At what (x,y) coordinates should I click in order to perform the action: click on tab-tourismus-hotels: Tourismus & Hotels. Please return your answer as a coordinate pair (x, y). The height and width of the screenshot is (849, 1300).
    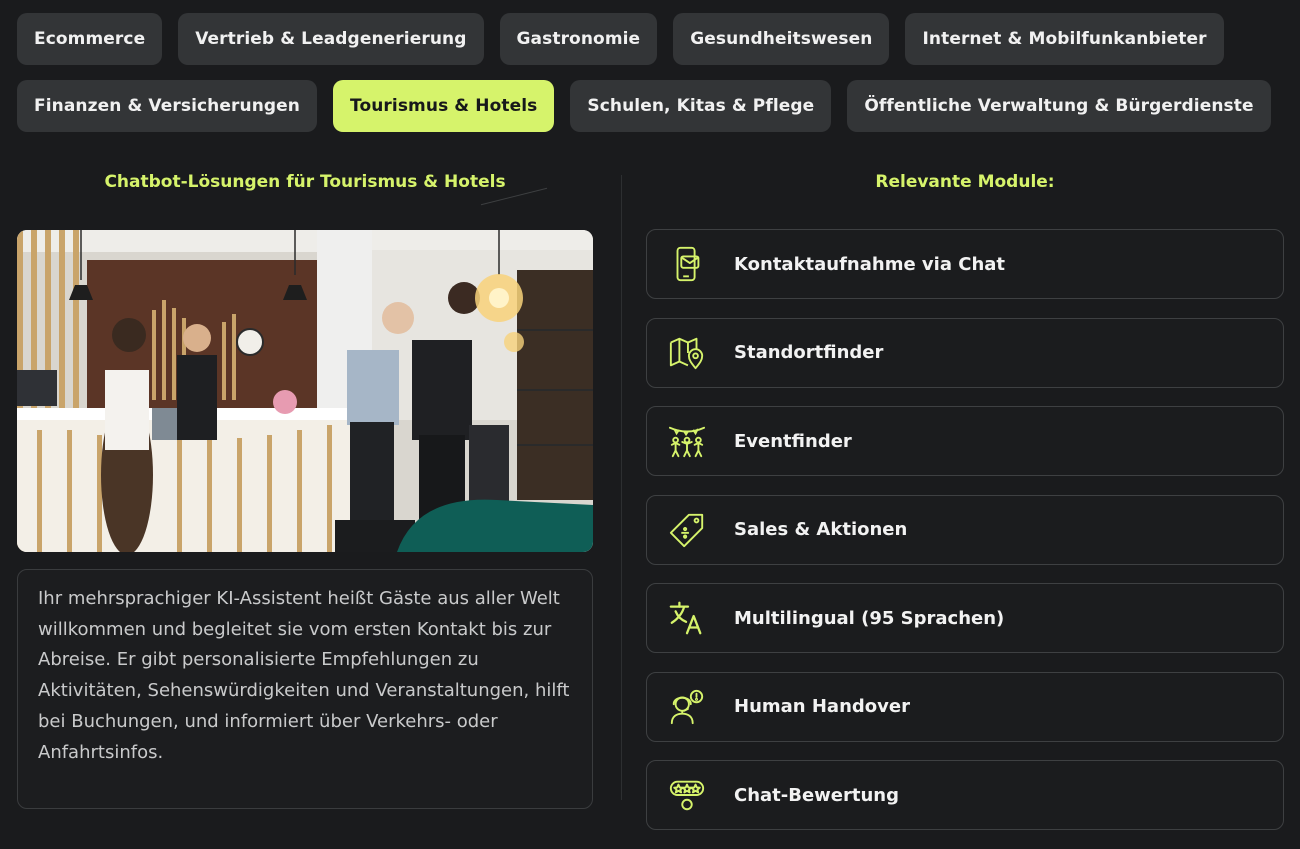
    Looking at the image, I should click on (444, 106).